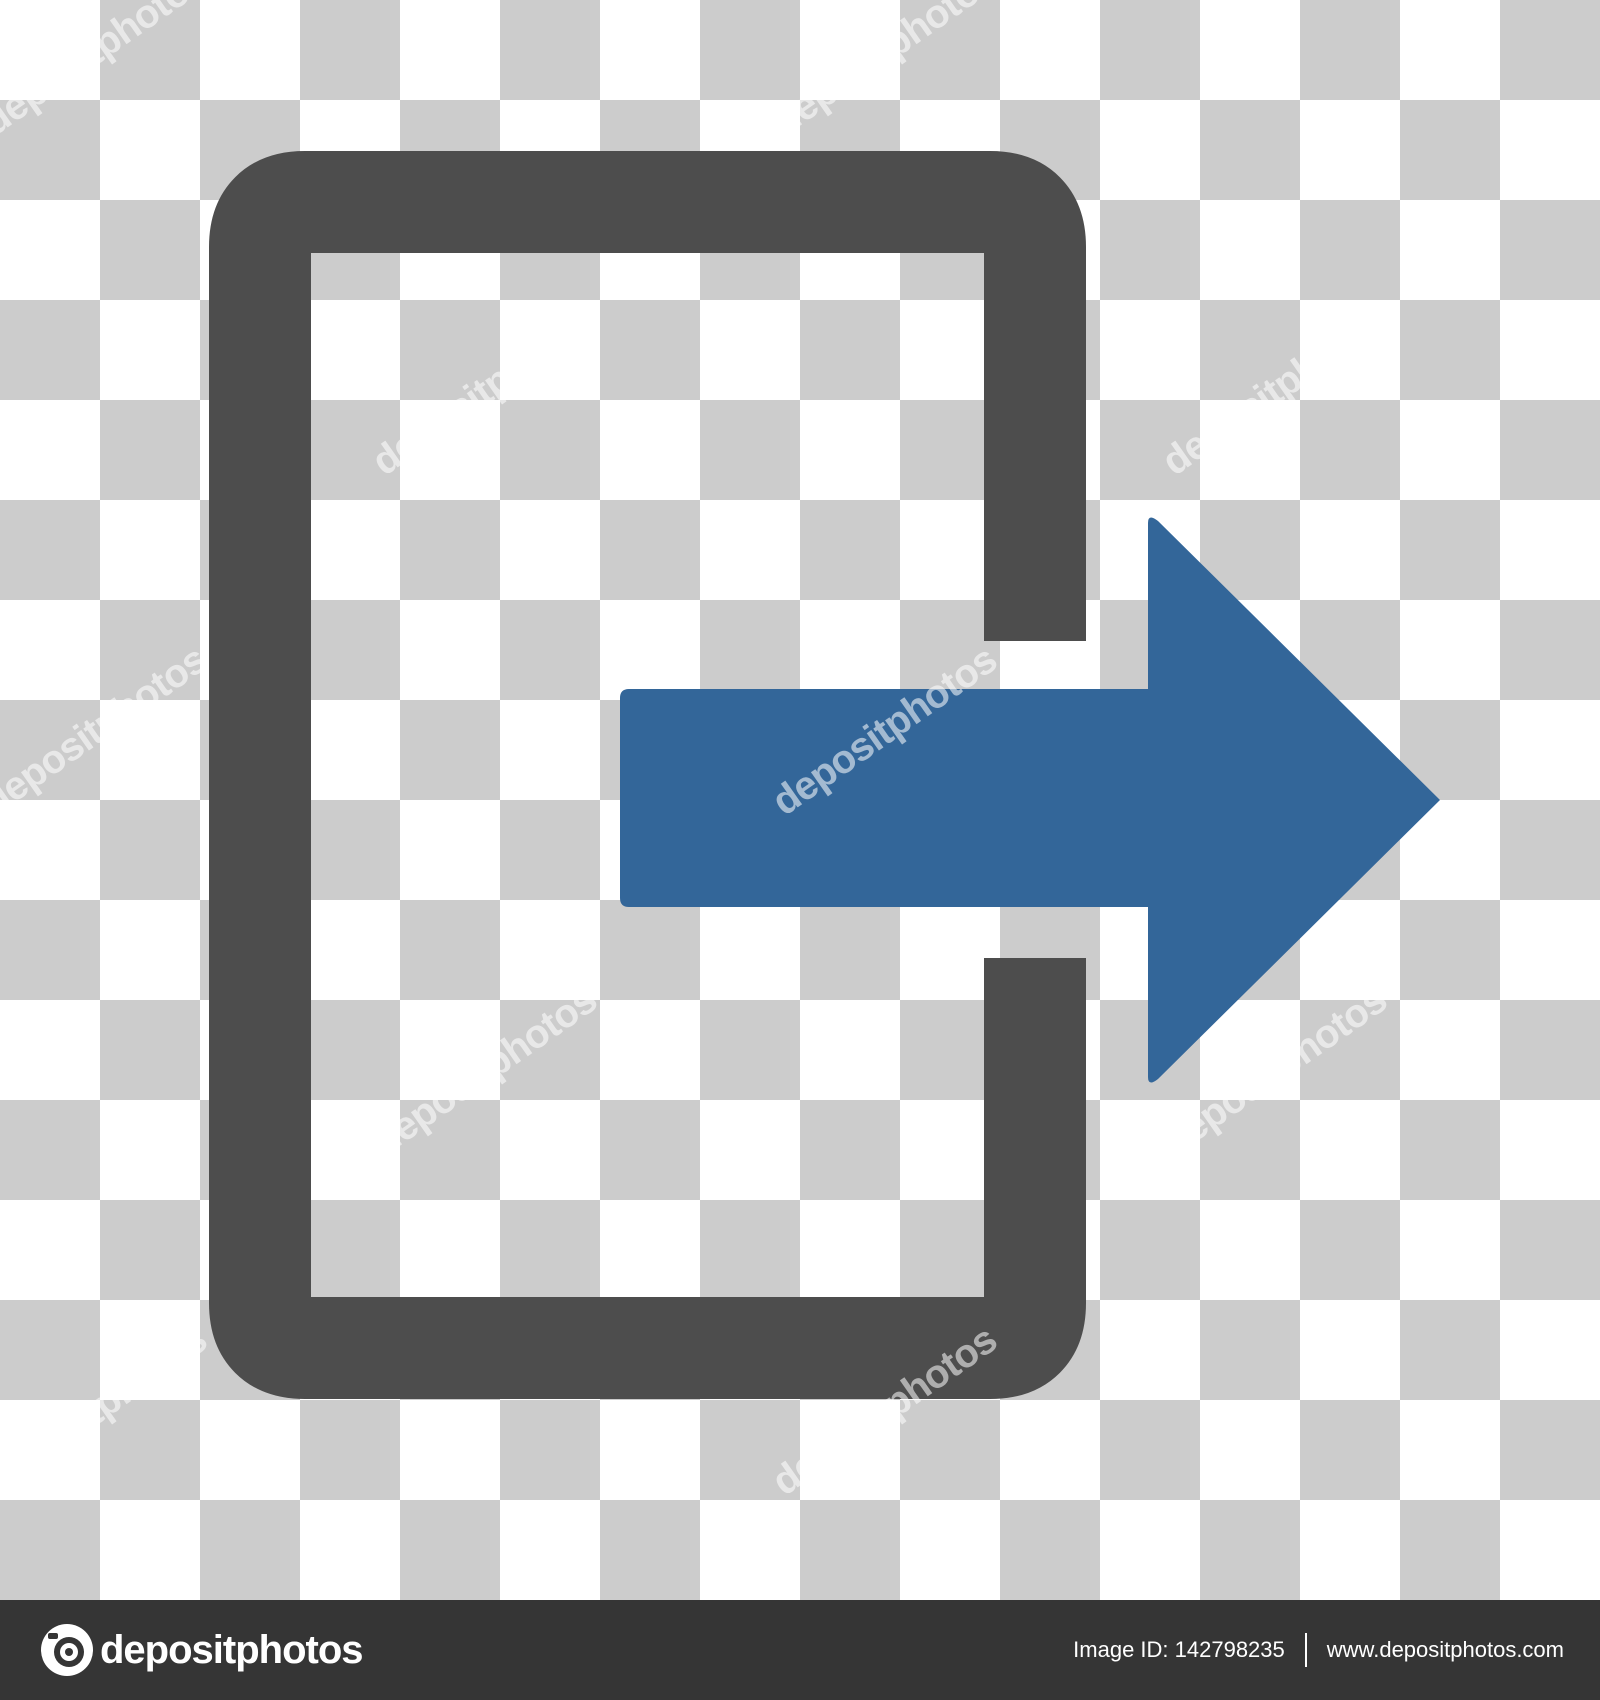  Describe the element at coordinates (1305, 1650) in the screenshot. I see `footer-divider` at that location.